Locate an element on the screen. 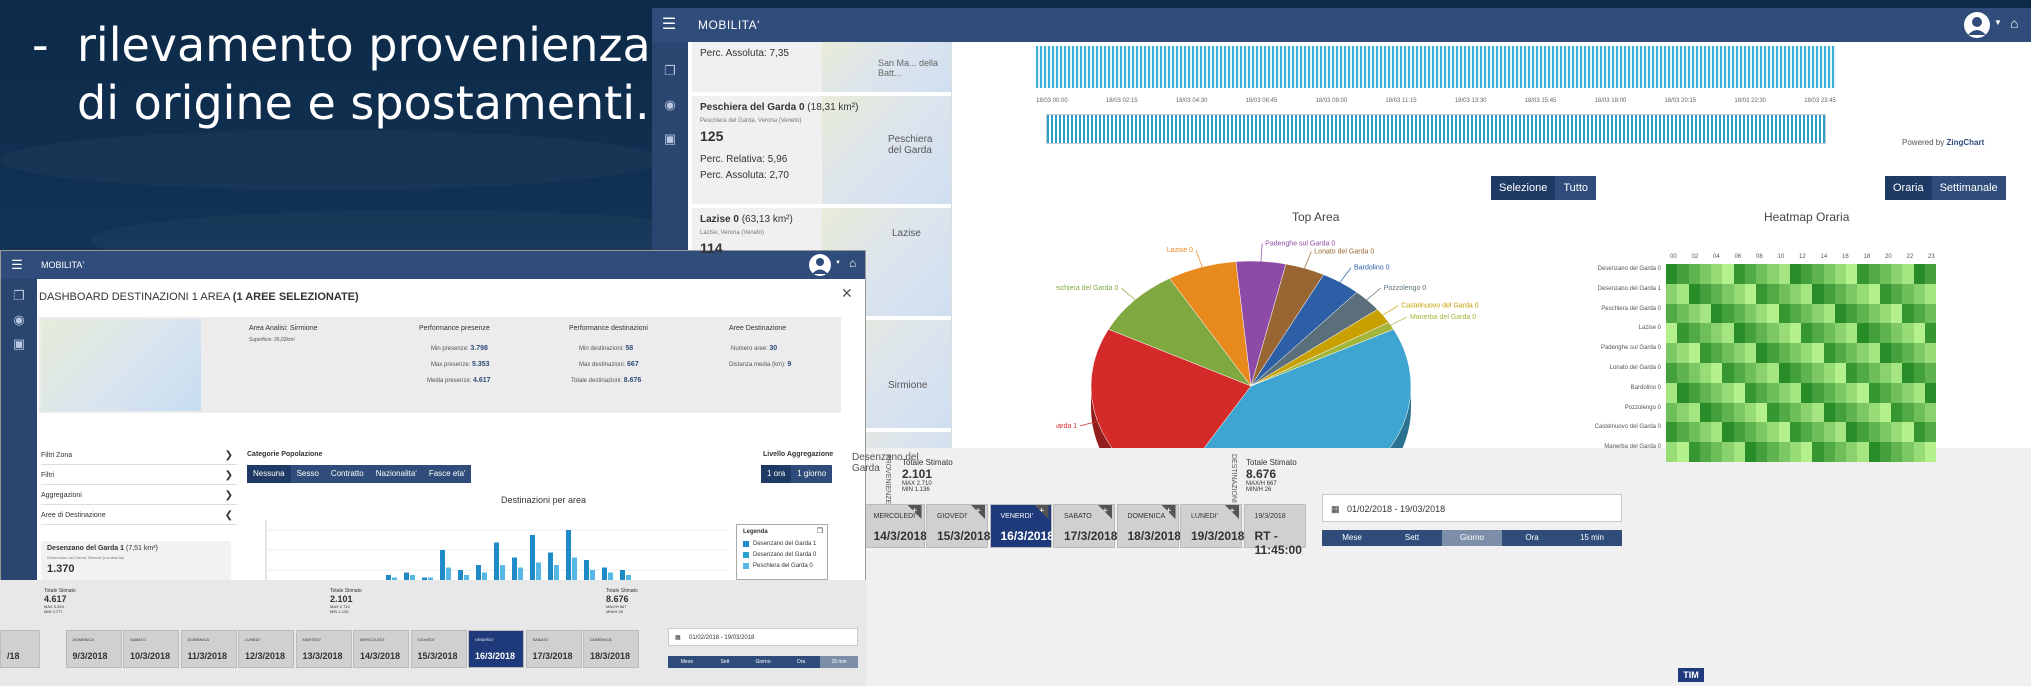 Image resolution: width=2031 pixels, height=686 pixels. timeline-scrollbar is located at coordinates (1436, 129).